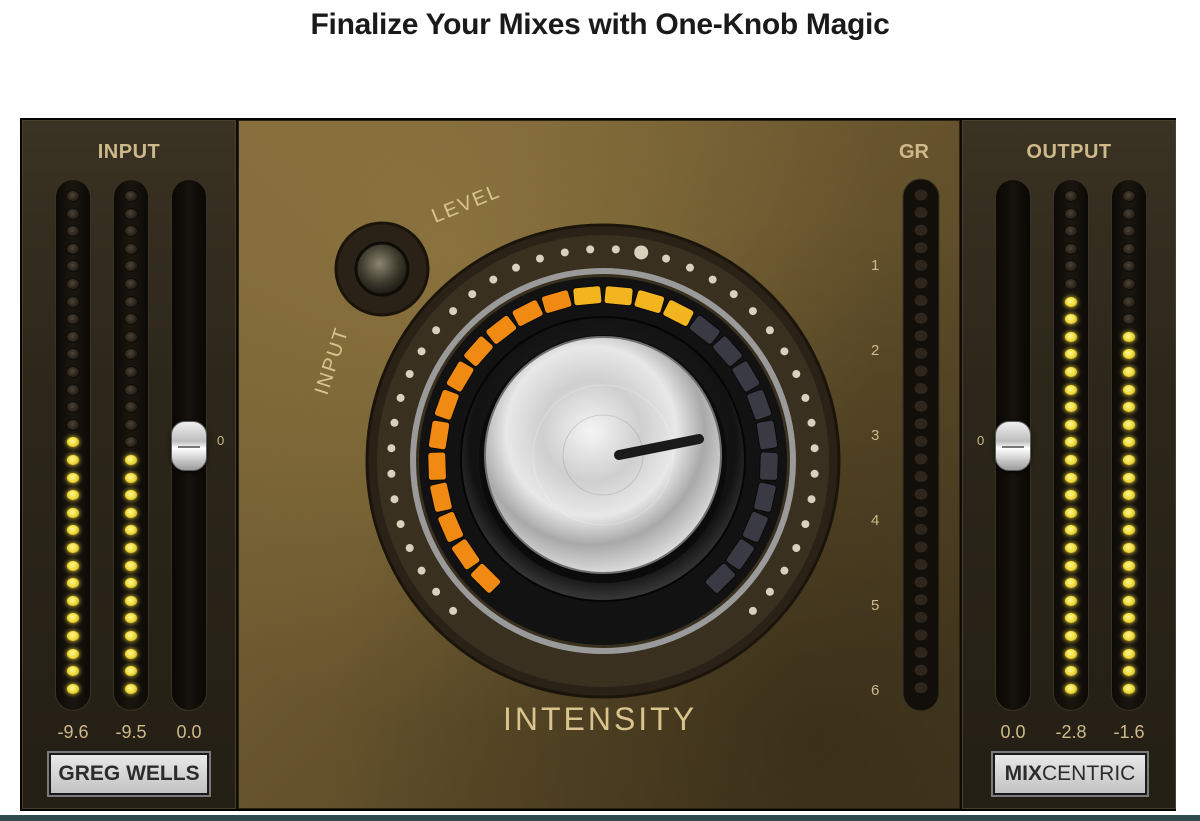 The height and width of the screenshot is (821, 1200). Describe the element at coordinates (439, 435) in the screenshot. I see `intensity-led-segment` at that location.